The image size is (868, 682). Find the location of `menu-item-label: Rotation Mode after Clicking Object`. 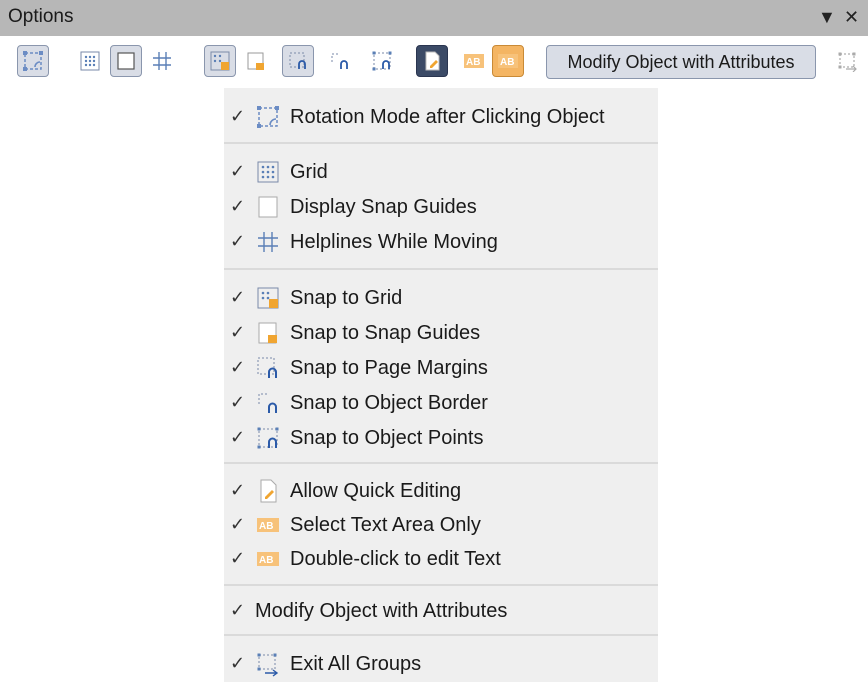

menu-item-label: Rotation Mode after Clicking Object is located at coordinates (447, 117).